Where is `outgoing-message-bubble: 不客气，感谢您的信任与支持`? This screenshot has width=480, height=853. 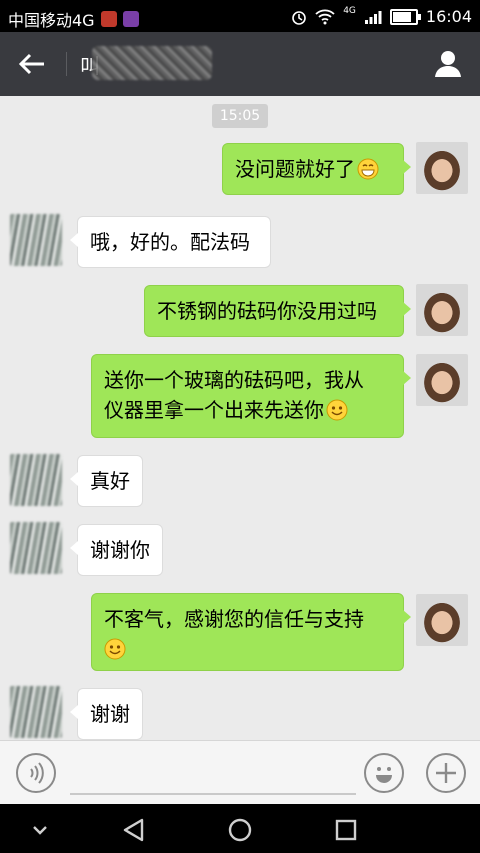 outgoing-message-bubble: 不客气，感谢您的信任与支持 is located at coordinates (251, 632).